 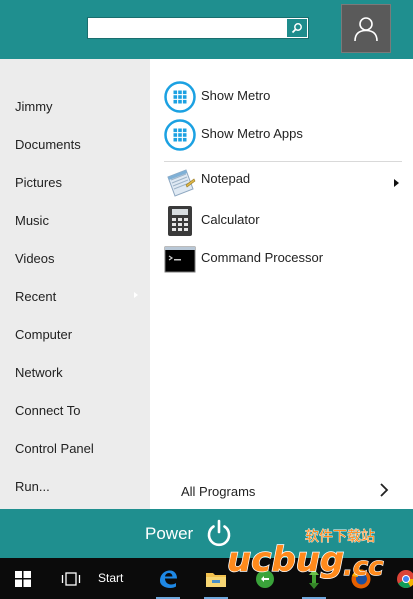 What do you see at coordinates (283, 161) in the screenshot?
I see `divider` at bounding box center [283, 161].